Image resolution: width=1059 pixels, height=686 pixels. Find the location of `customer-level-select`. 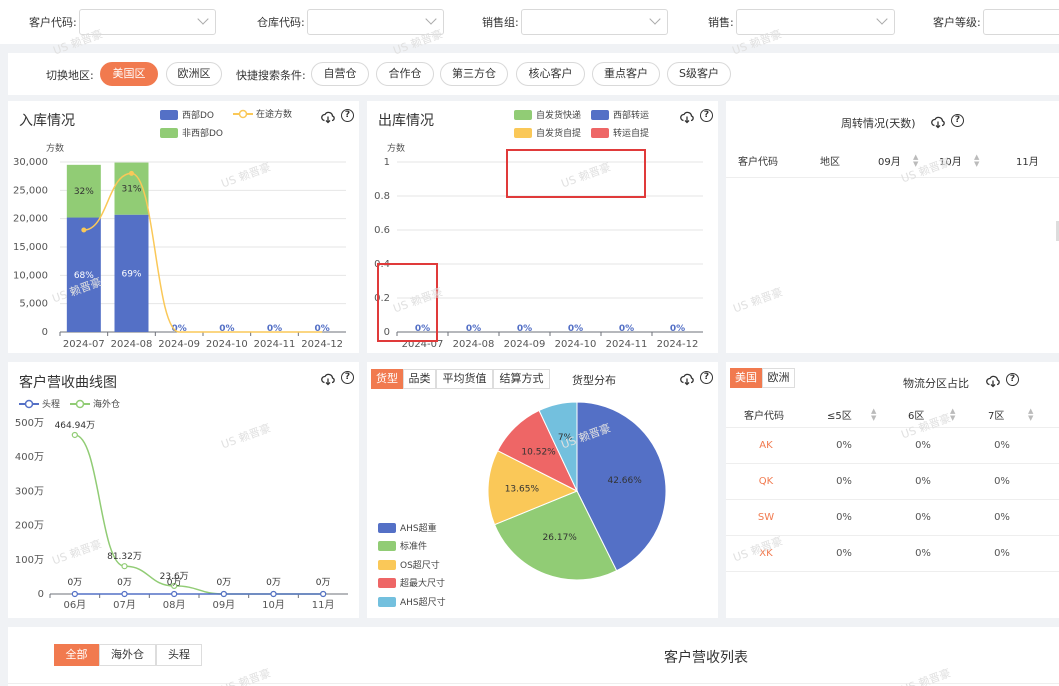

customer-level-select is located at coordinates (1020, 22).